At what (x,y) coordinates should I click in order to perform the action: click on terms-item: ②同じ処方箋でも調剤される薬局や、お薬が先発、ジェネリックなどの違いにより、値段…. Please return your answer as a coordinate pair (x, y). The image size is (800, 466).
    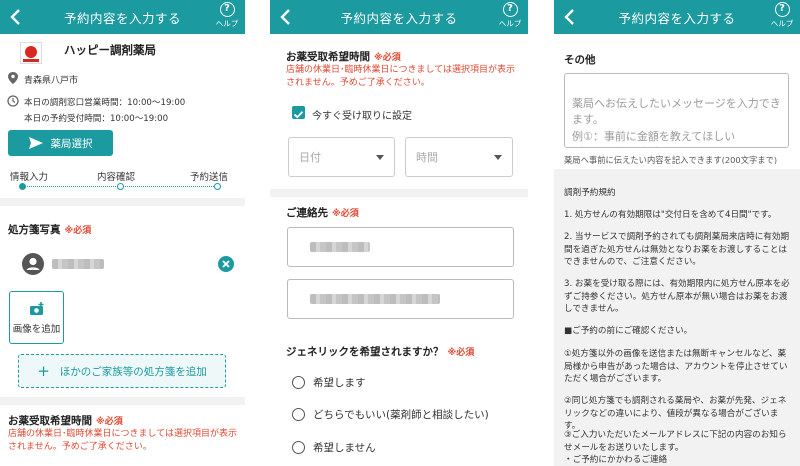
    Looking at the image, I should click on (675, 413).